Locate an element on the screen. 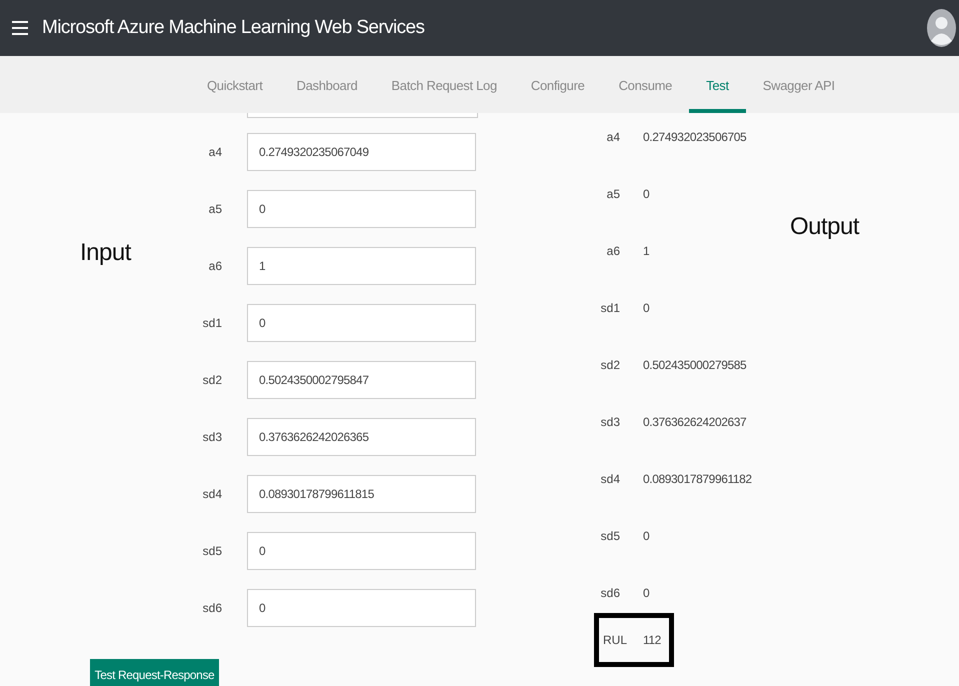 The height and width of the screenshot is (686, 959). test-request-button: Test Request-Response is located at coordinates (154, 672).